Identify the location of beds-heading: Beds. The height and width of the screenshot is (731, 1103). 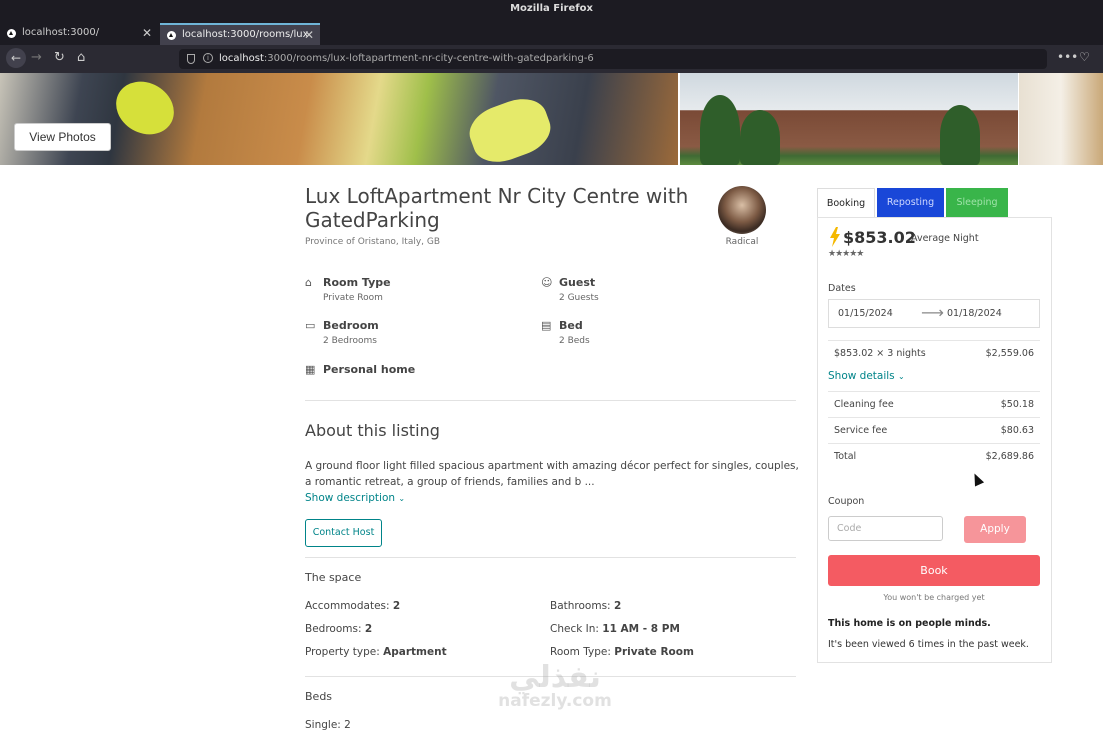
(319, 696).